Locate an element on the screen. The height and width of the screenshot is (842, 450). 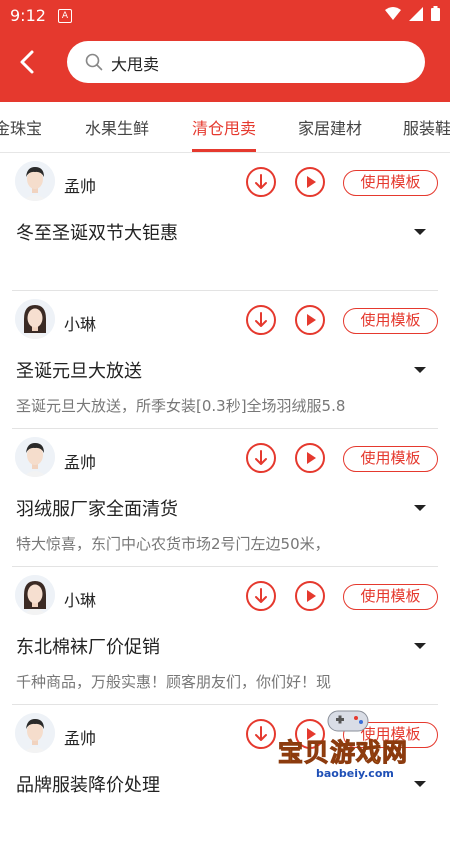
watermark-url: baobeiy.com is located at coordinates (355, 773).